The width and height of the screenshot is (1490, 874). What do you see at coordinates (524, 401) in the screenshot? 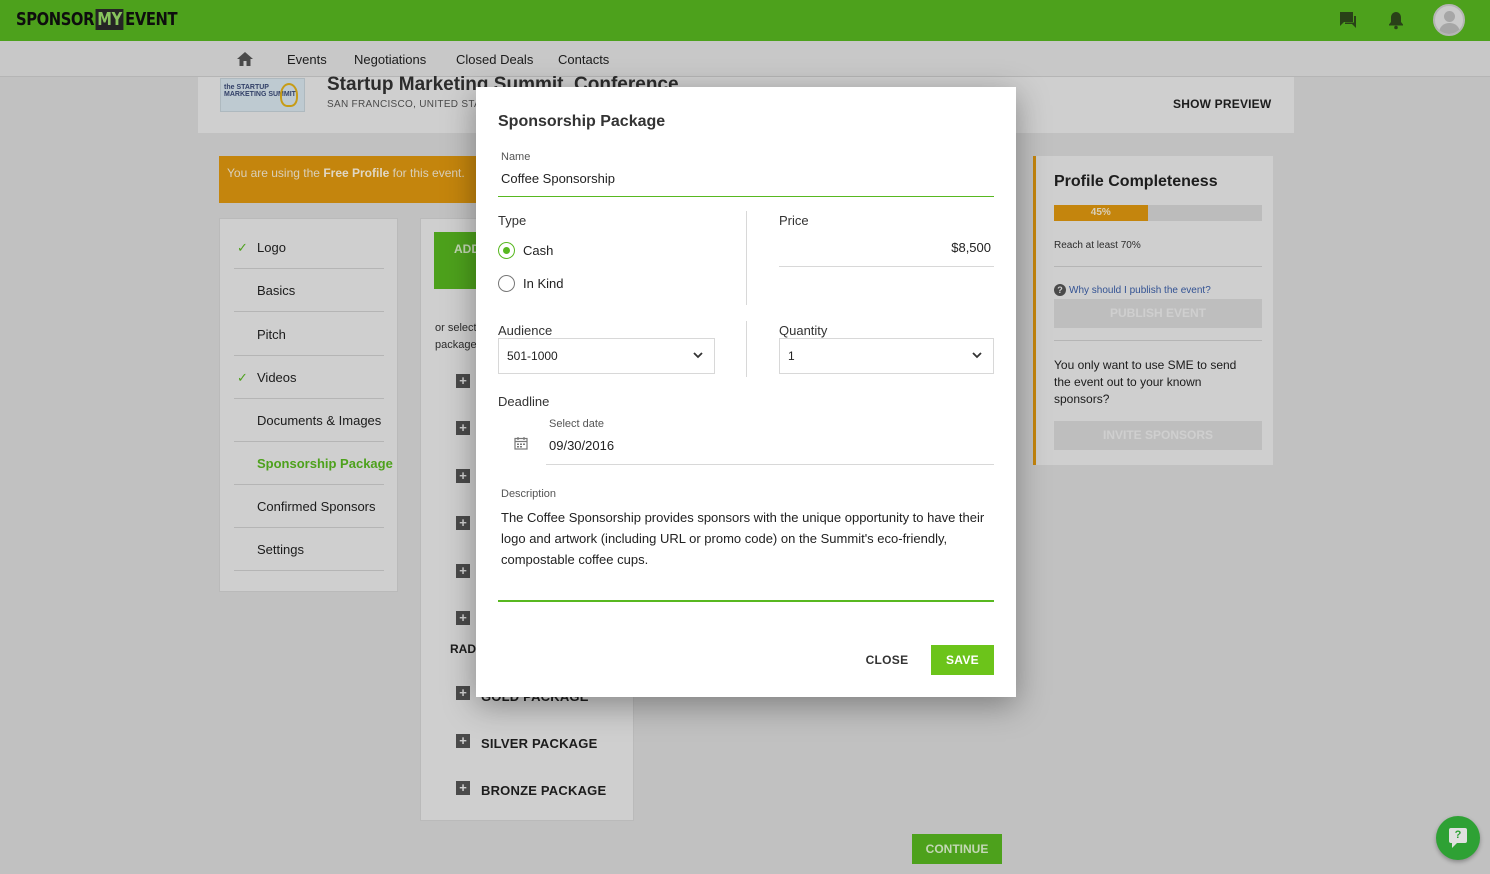
I see `deadline-label: Deadline` at bounding box center [524, 401].